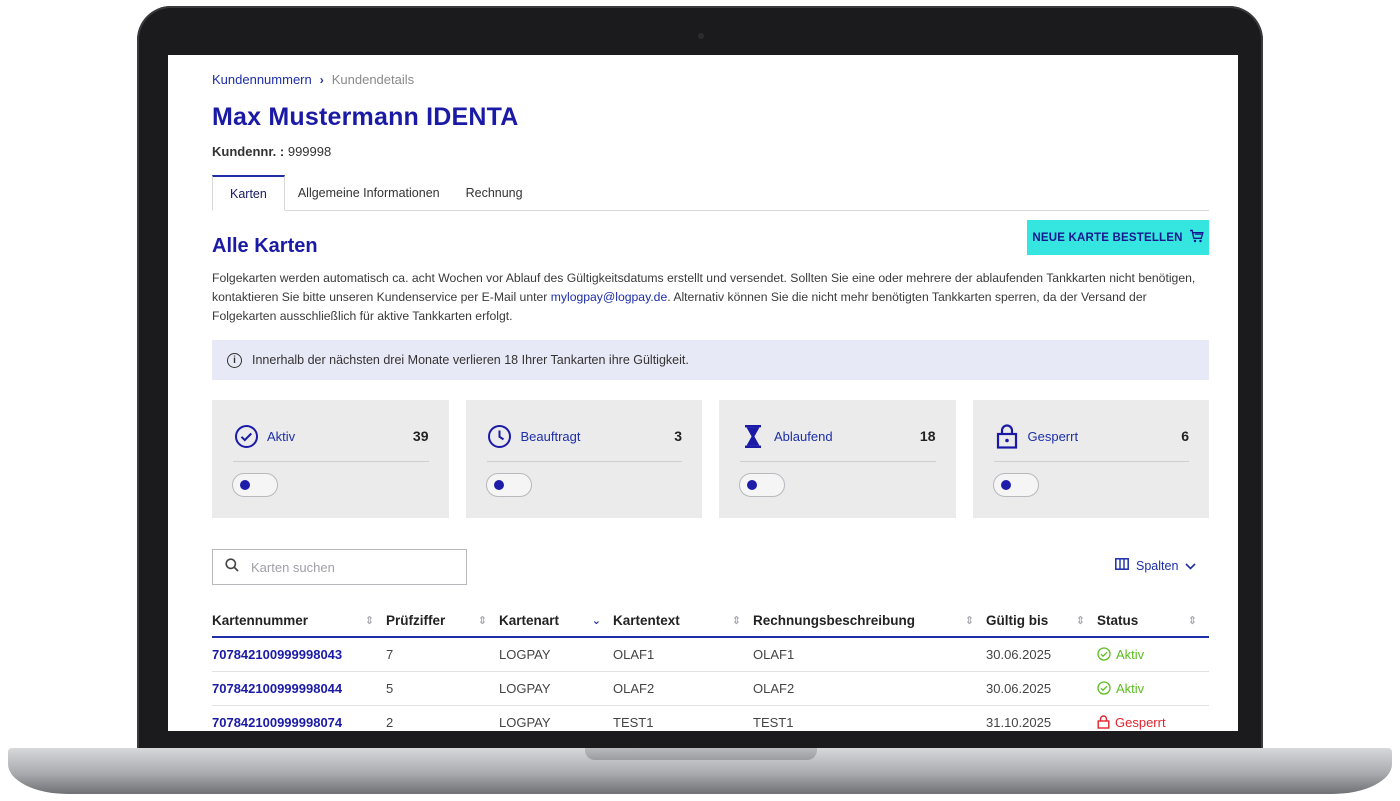 The height and width of the screenshot is (801, 1400). What do you see at coordinates (442, 688) in the screenshot?
I see `check-digit: 5` at bounding box center [442, 688].